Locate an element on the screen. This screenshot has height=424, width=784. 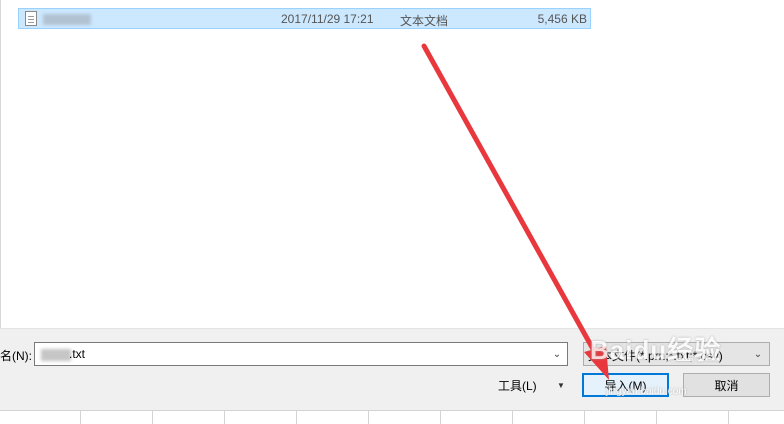
watermark-logo: Baidu经验 is located at coordinates (656, 350).